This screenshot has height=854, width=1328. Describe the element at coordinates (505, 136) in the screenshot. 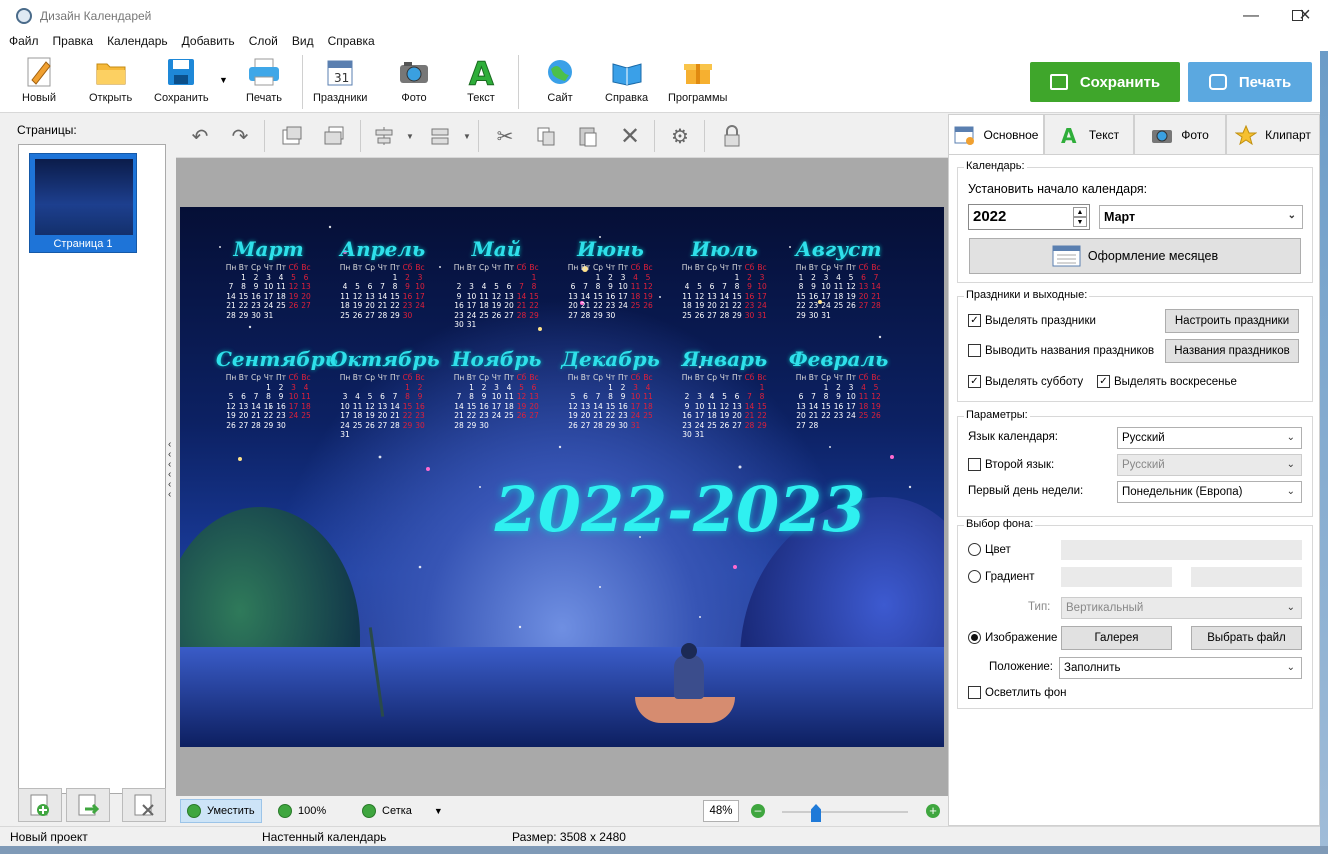

I see `scissors-icon: ✂` at that location.